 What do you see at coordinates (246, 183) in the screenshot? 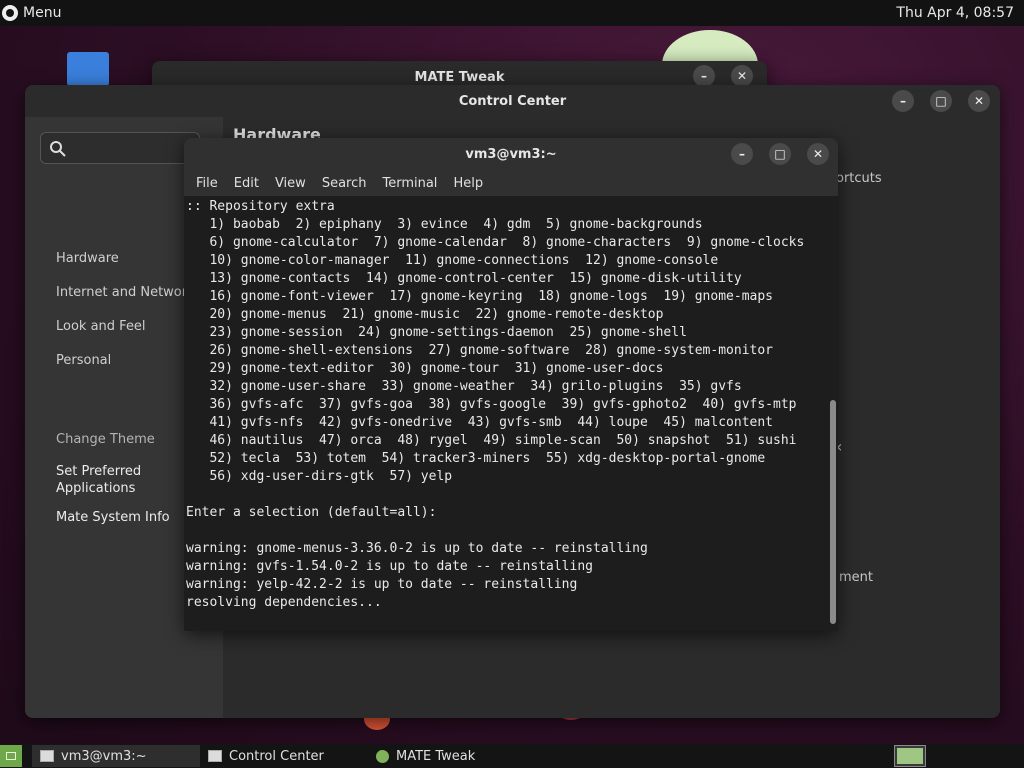
I see `menu-edit: Edit` at bounding box center [246, 183].